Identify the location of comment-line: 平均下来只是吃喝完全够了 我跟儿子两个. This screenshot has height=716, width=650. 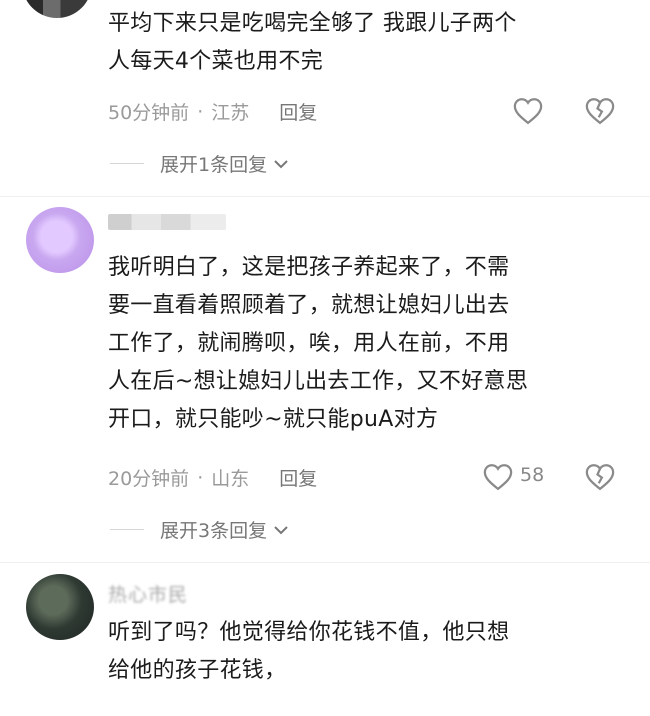
(312, 23).